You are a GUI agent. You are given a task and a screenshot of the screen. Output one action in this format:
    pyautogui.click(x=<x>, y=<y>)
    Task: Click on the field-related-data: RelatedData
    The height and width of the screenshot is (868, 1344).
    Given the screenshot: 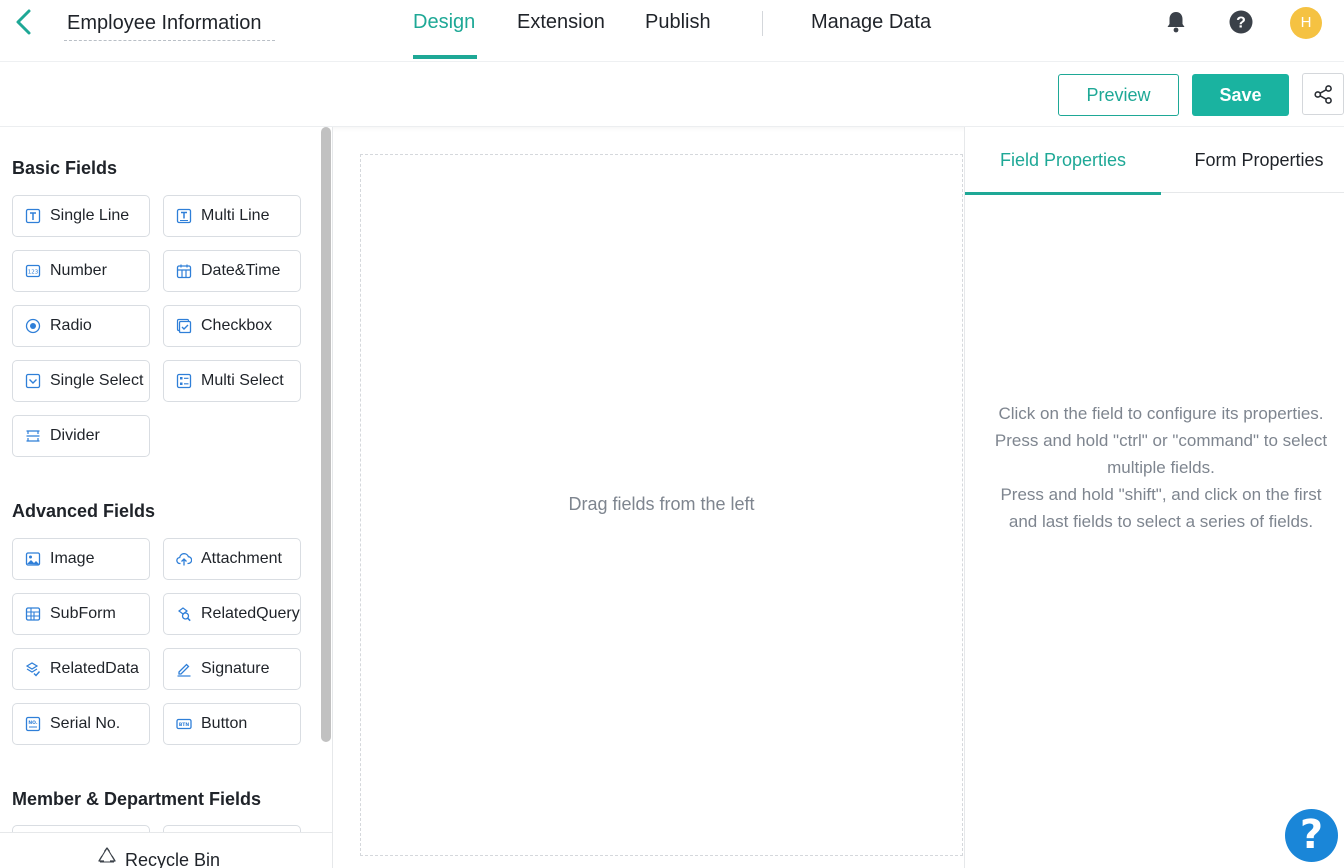 What is the action you would take?
    pyautogui.click(x=81, y=669)
    